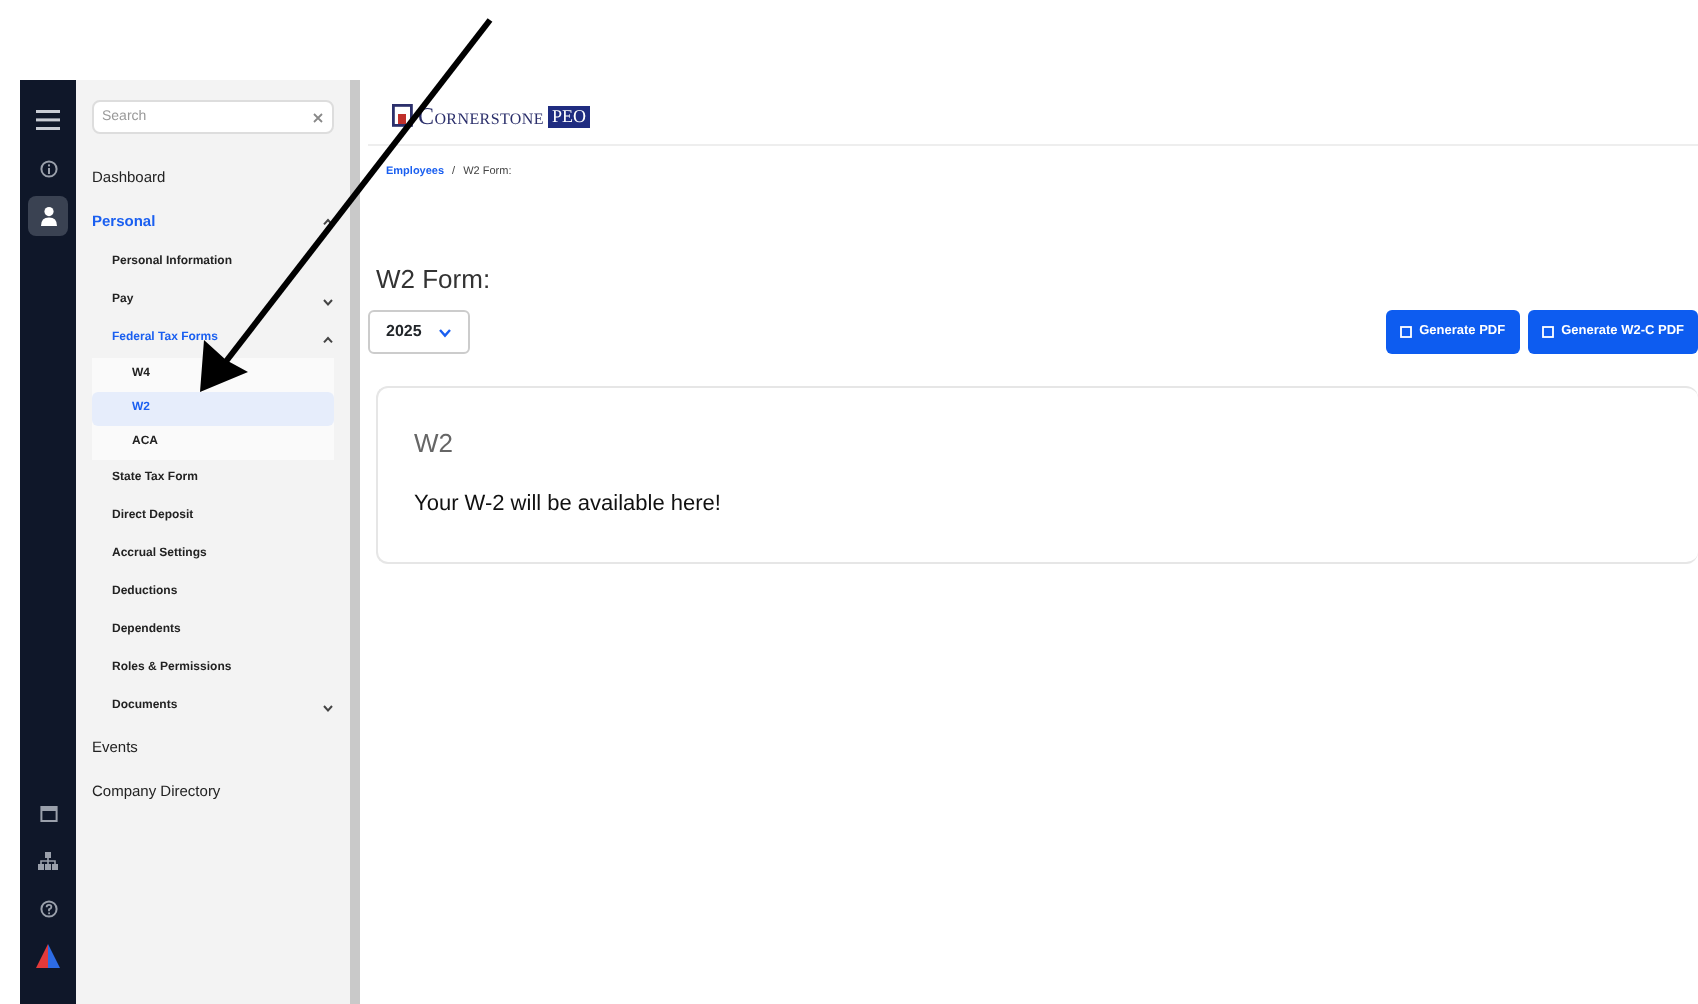  Describe the element at coordinates (48, 908) in the screenshot. I see `help-icon` at that location.